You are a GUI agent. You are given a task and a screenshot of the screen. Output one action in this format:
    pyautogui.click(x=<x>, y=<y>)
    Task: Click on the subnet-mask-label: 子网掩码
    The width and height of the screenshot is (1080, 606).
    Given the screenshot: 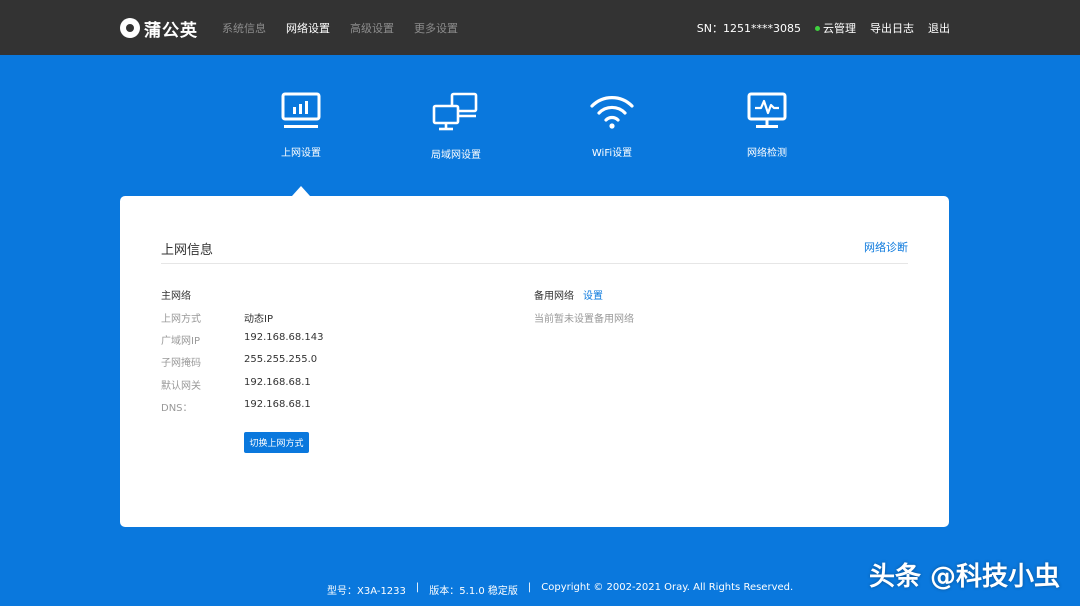 What is the action you would take?
    pyautogui.click(x=181, y=363)
    